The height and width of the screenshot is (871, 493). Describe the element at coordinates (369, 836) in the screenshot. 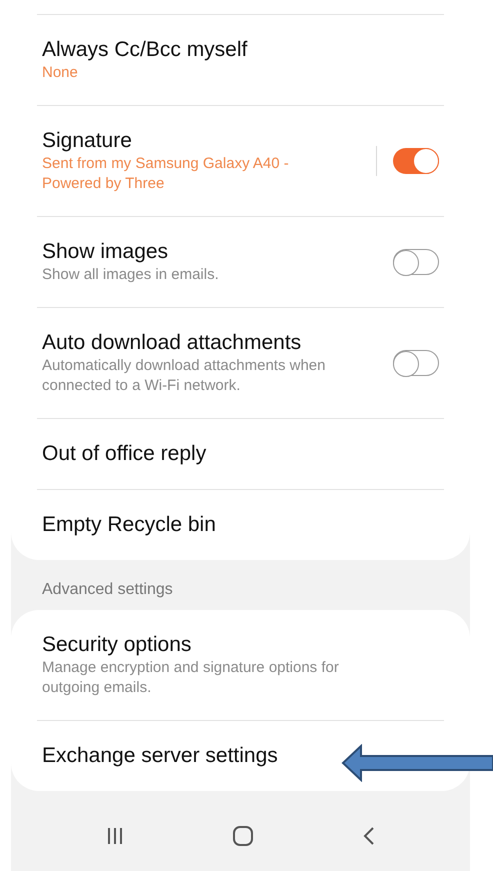

I see `back-icon` at that location.